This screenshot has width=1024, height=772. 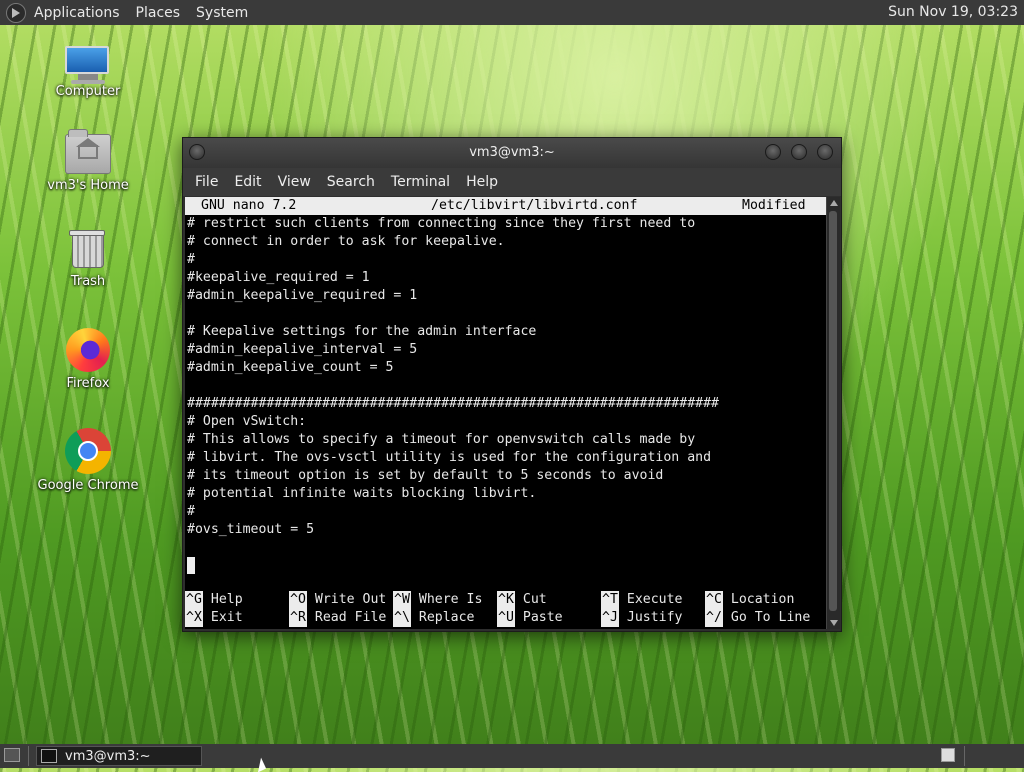 What do you see at coordinates (549, 618) in the screenshot?
I see `shortcut-paste: ^U Paste` at bounding box center [549, 618].